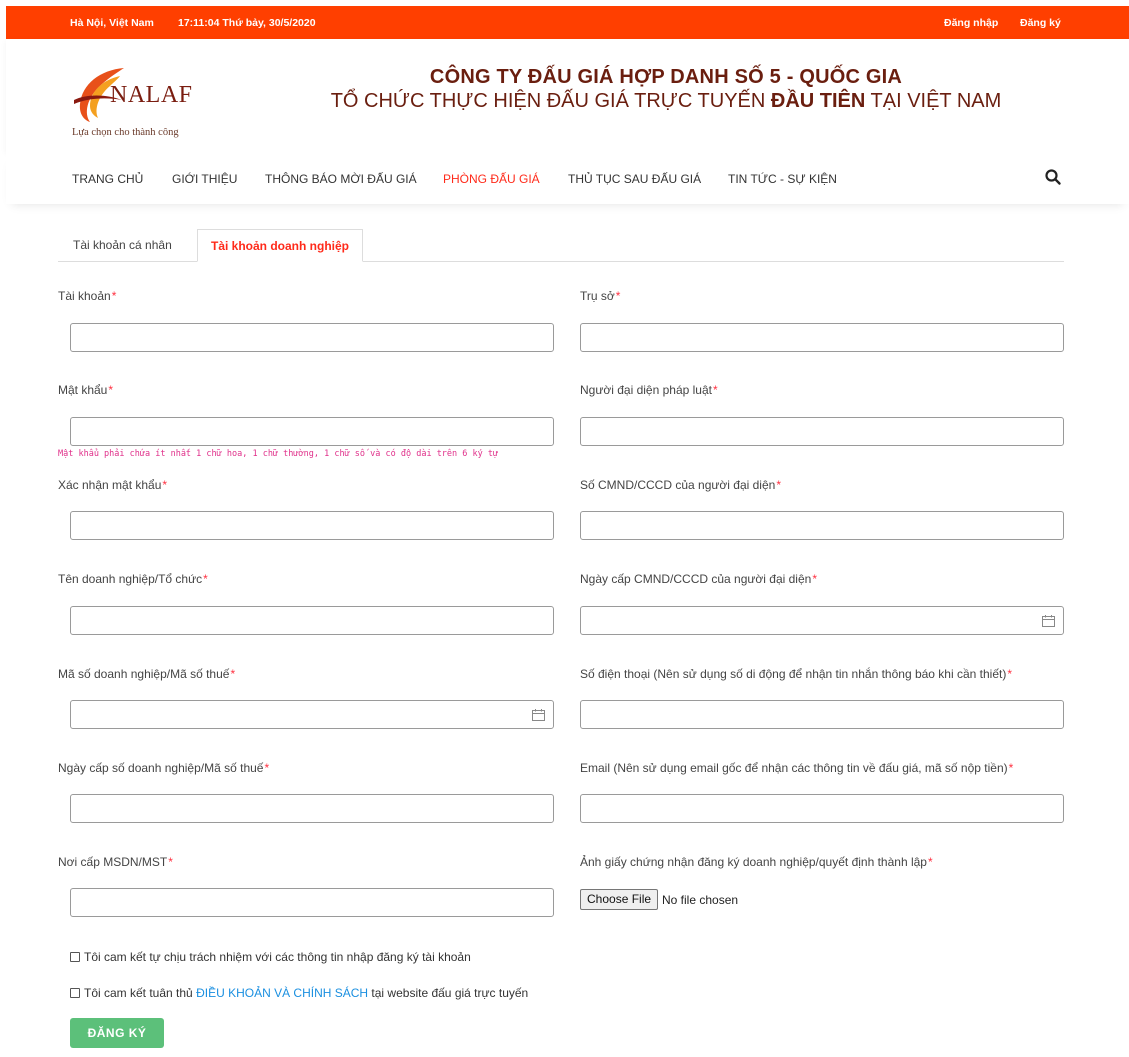 This screenshot has width=1129, height=1057. Describe the element at coordinates (448, 993) in the screenshot. I see `terms-suffix: tại website đấu giá trực tuyến` at that location.